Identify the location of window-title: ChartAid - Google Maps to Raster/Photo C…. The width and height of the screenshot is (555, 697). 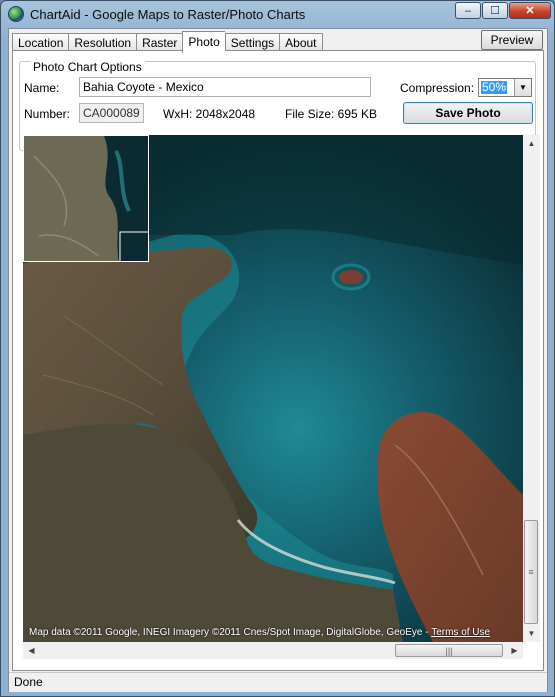
(168, 14).